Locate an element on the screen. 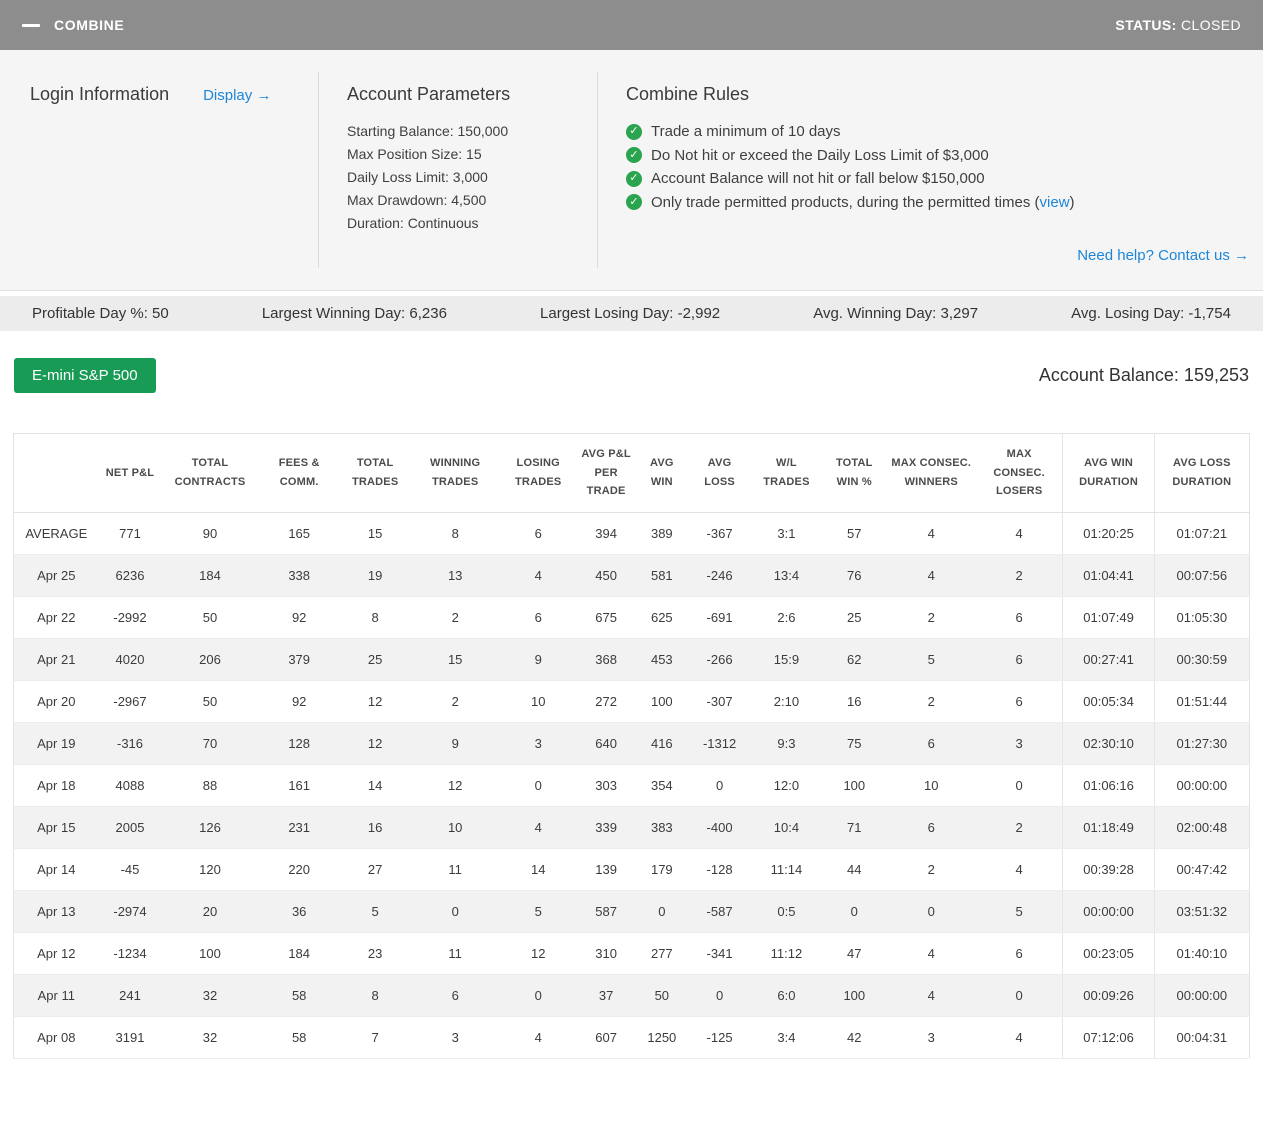 This screenshot has width=1263, height=1132. table-cell: 2:10 is located at coordinates (786, 702).